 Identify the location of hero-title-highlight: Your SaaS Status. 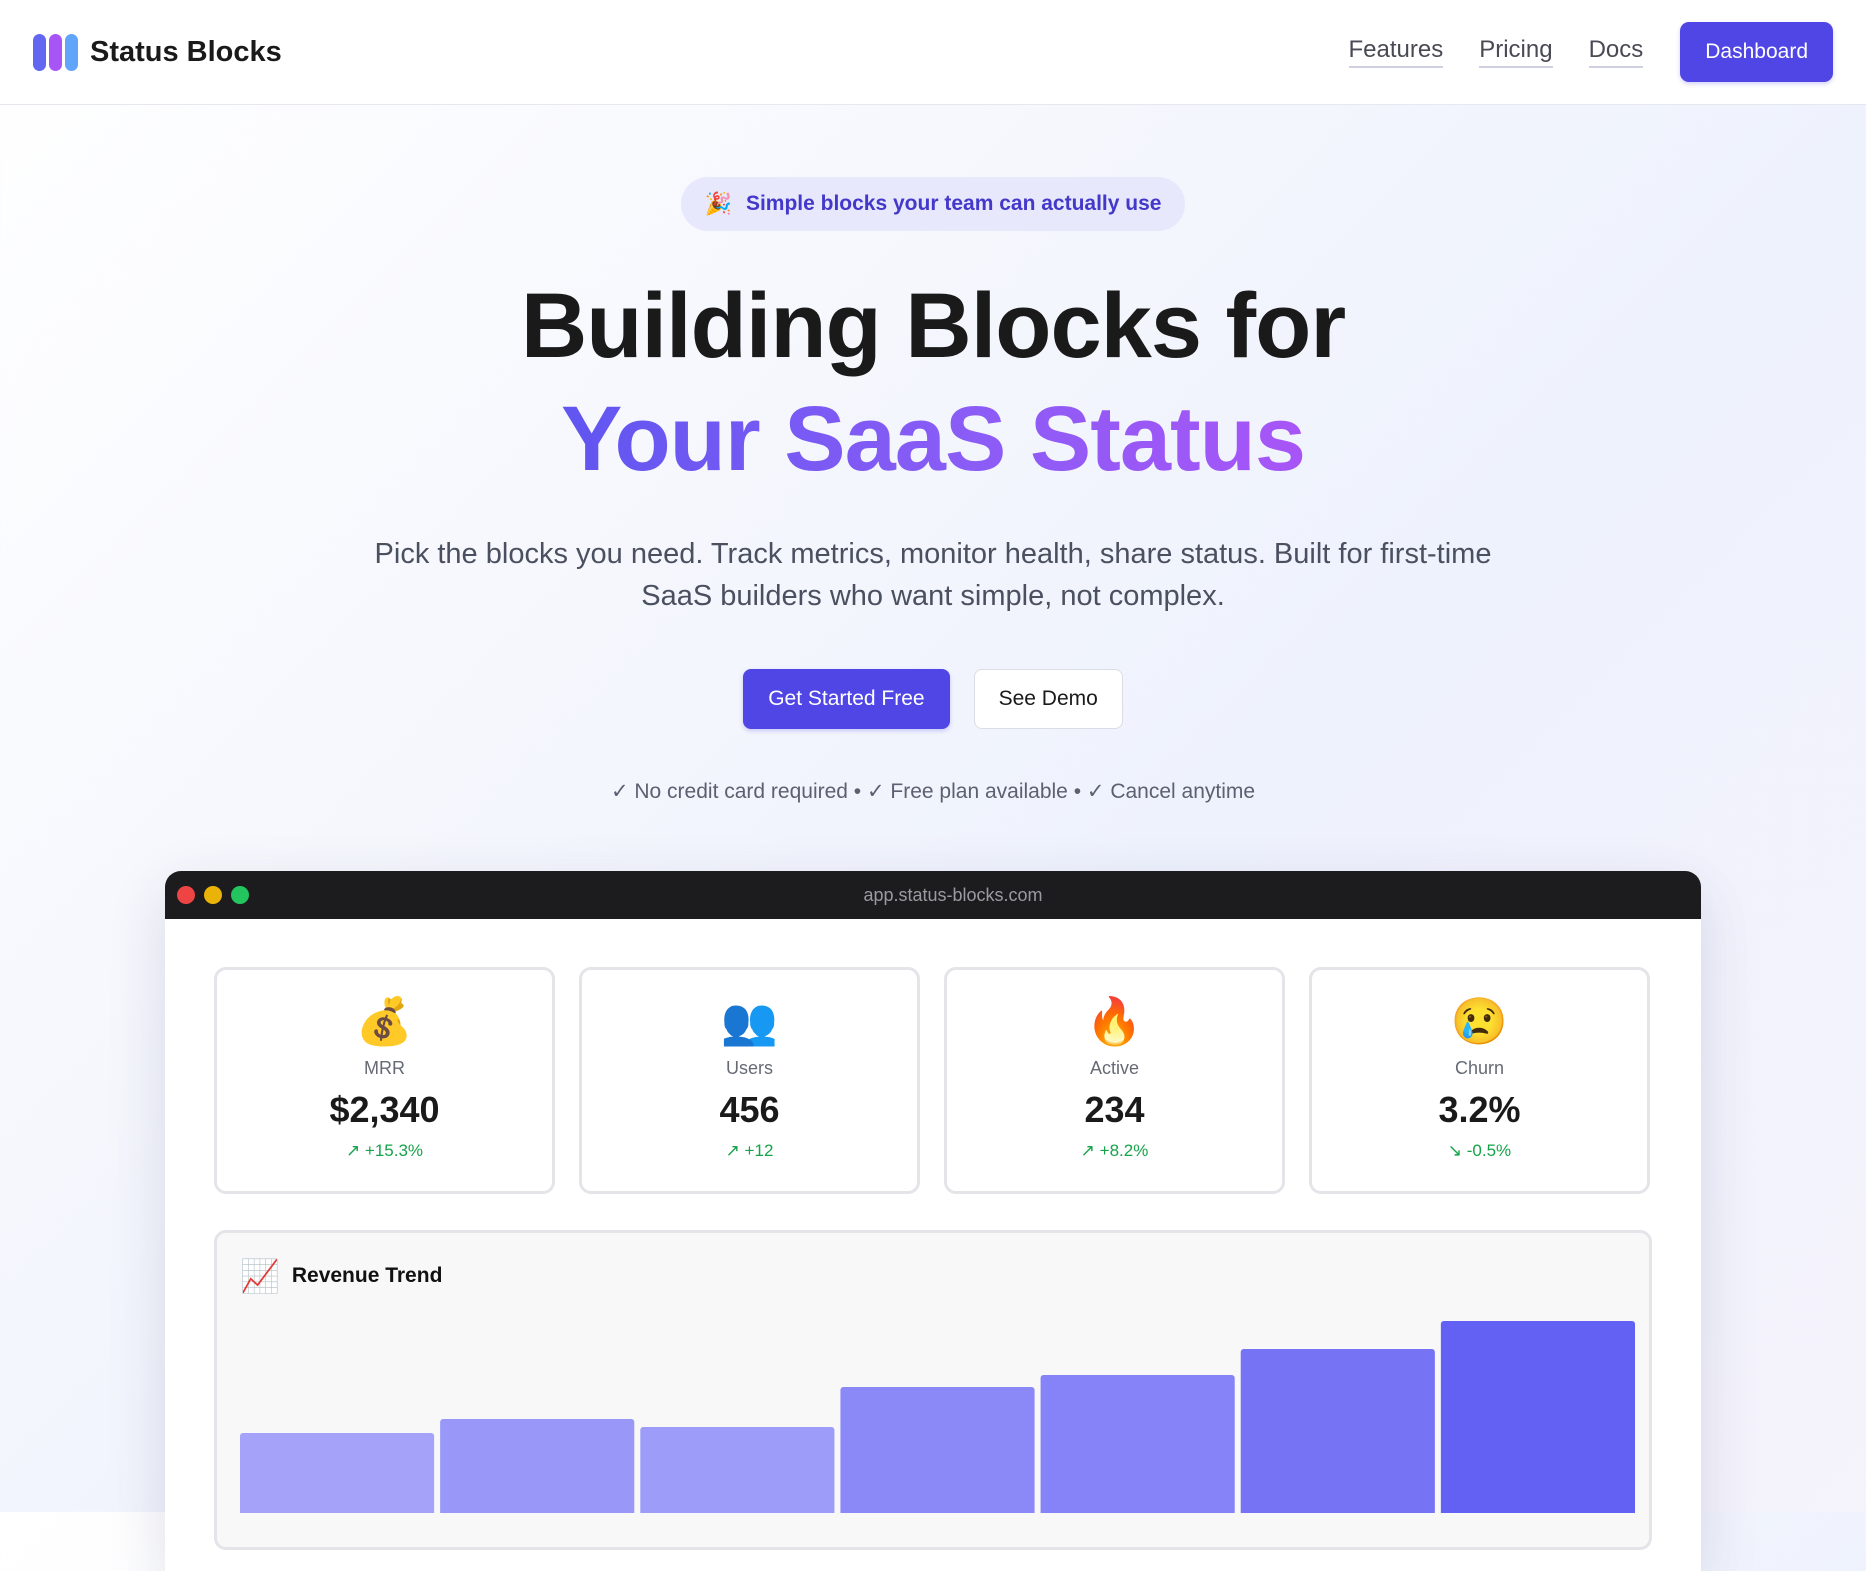
(933, 439).